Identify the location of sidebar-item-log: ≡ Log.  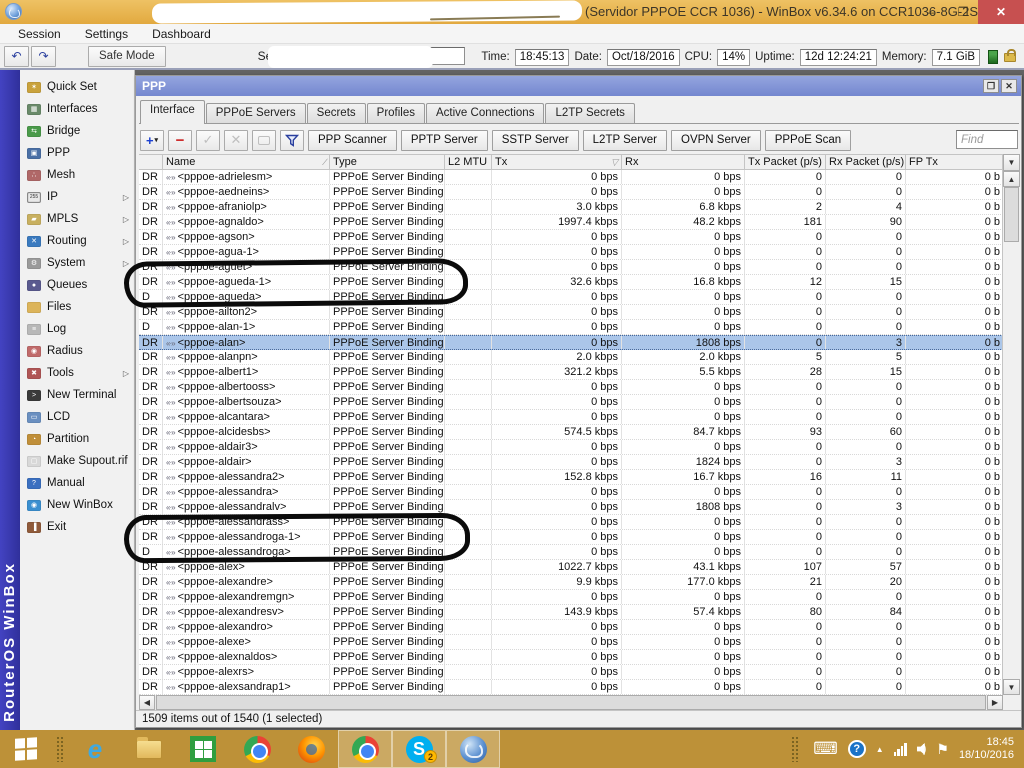
(77, 329).